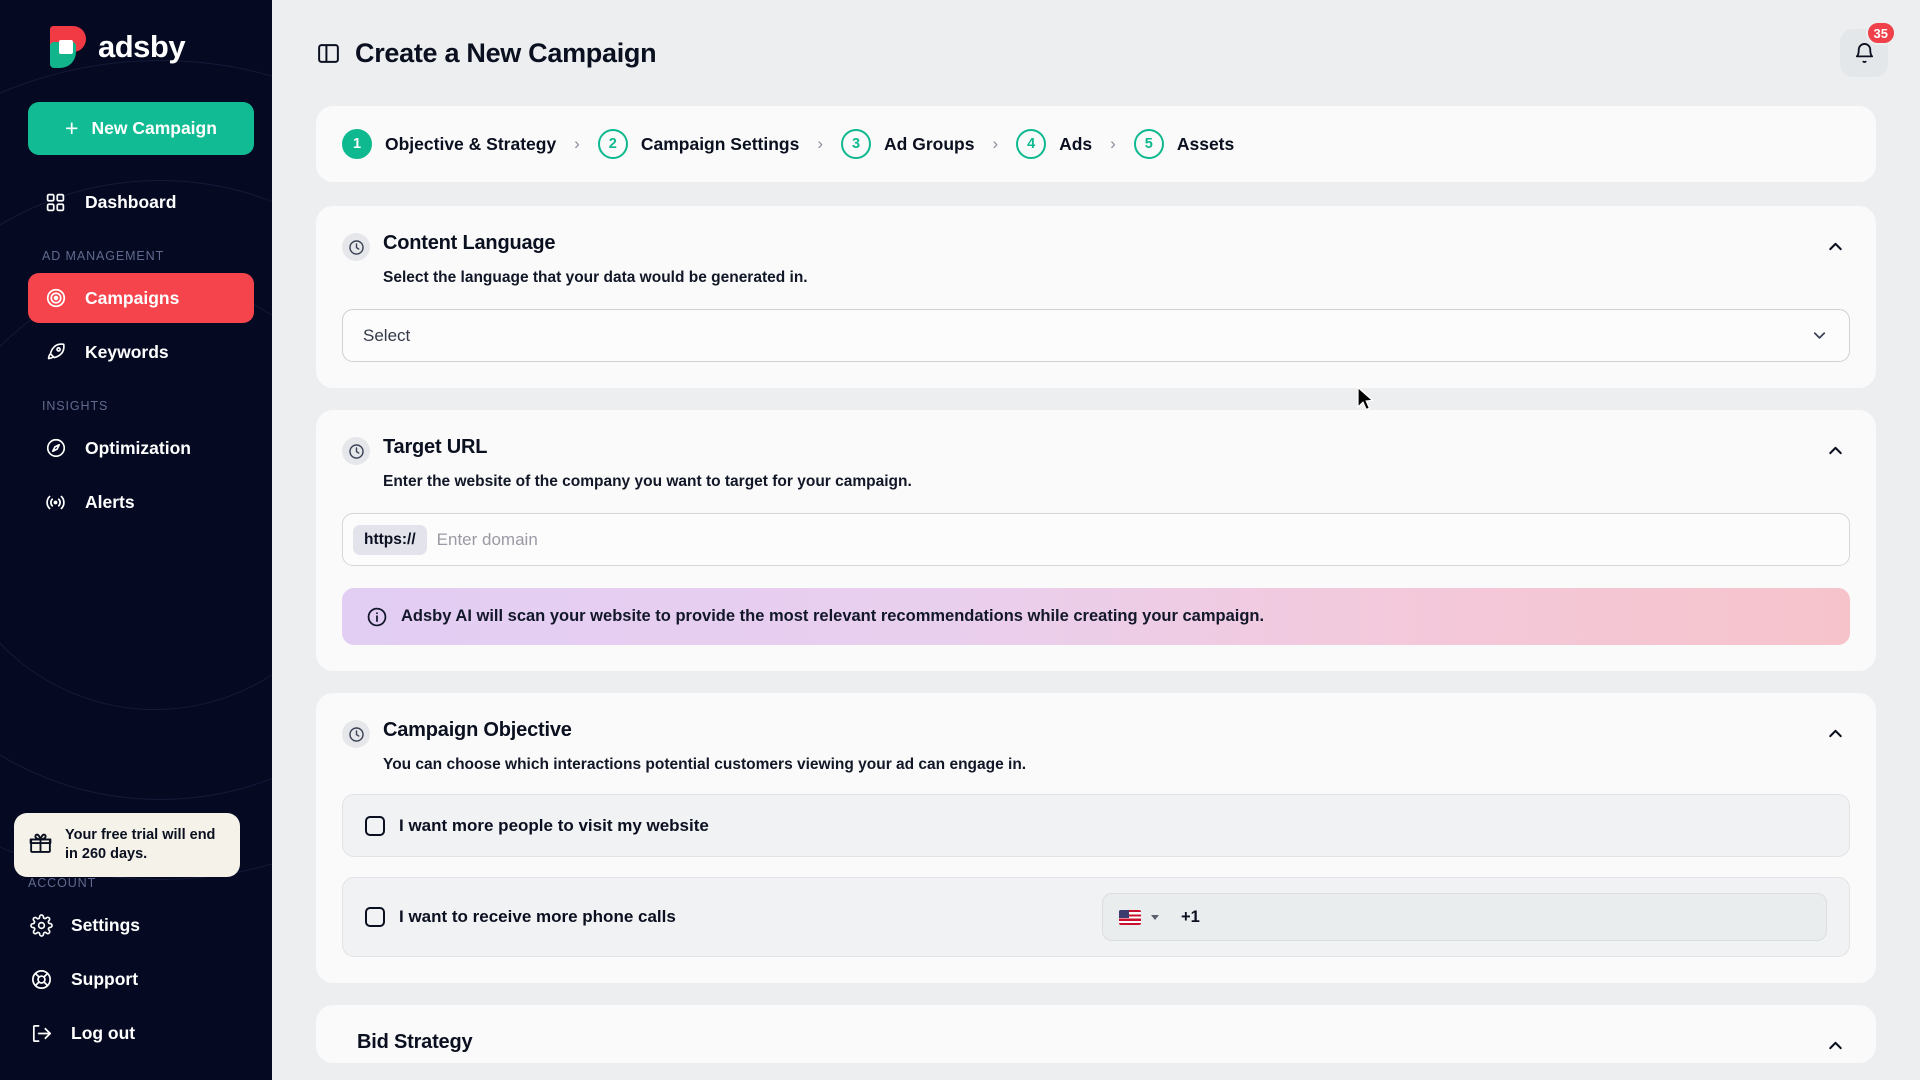 Image resolution: width=1920 pixels, height=1080 pixels. I want to click on compass-icon, so click(55, 448).